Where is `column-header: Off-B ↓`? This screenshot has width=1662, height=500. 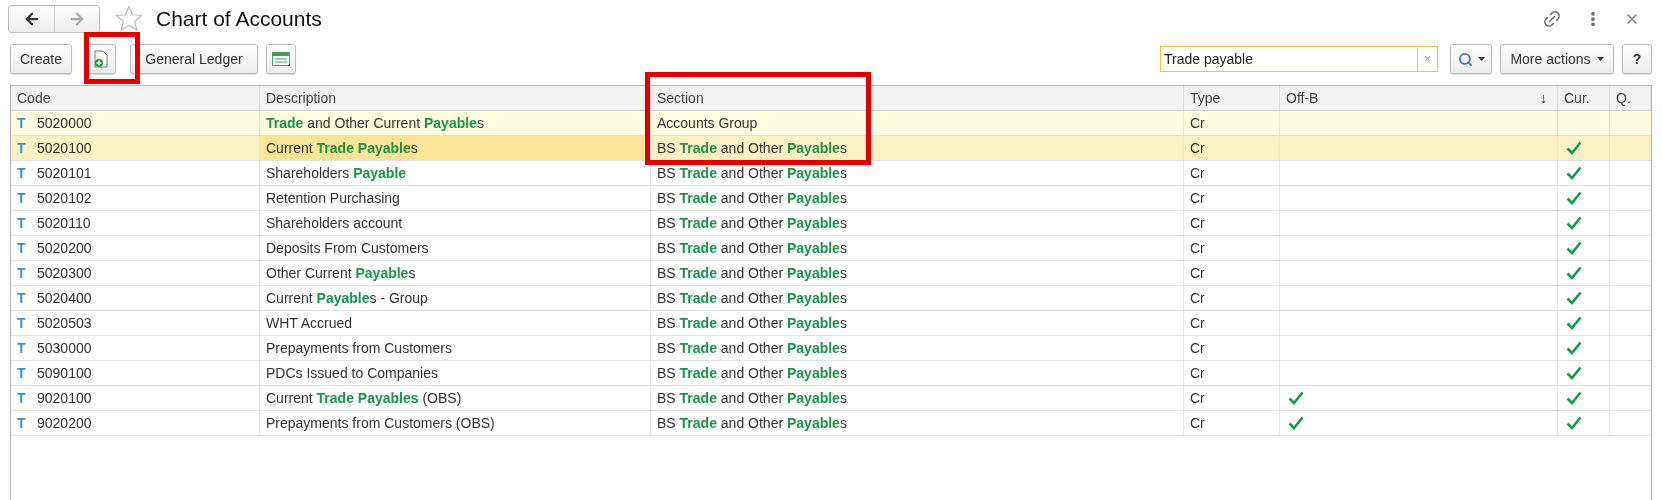 column-header: Off-B ↓ is located at coordinates (1419, 98).